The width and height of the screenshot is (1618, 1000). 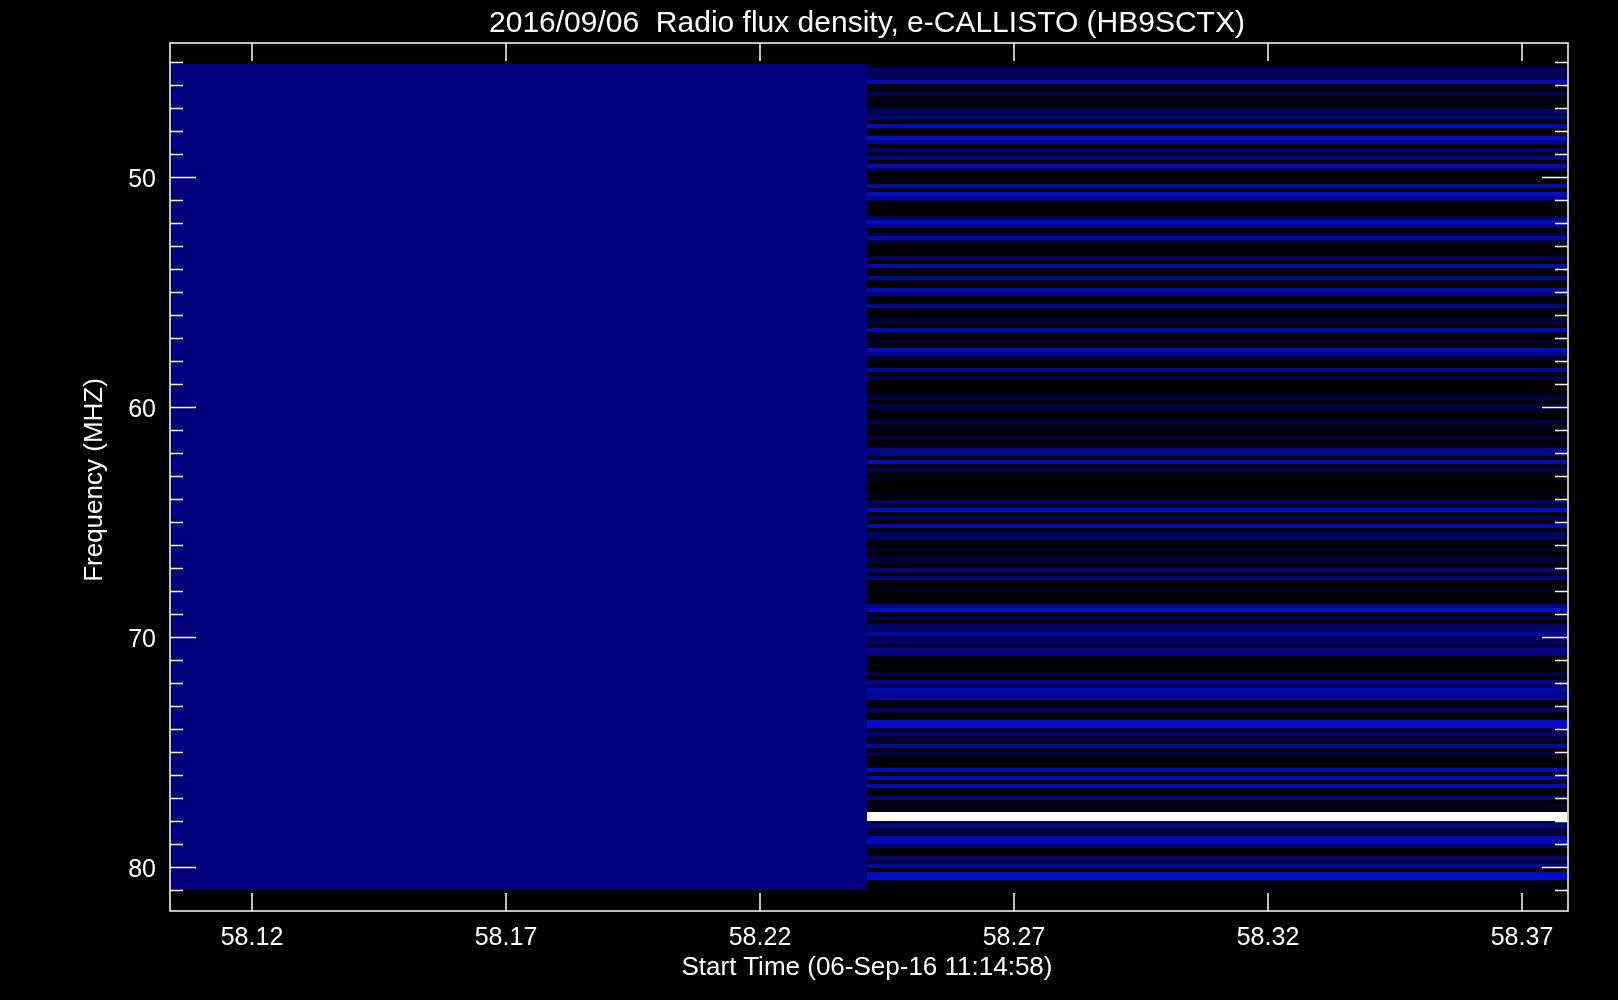 I want to click on y-tick-label: 50, so click(x=142, y=177).